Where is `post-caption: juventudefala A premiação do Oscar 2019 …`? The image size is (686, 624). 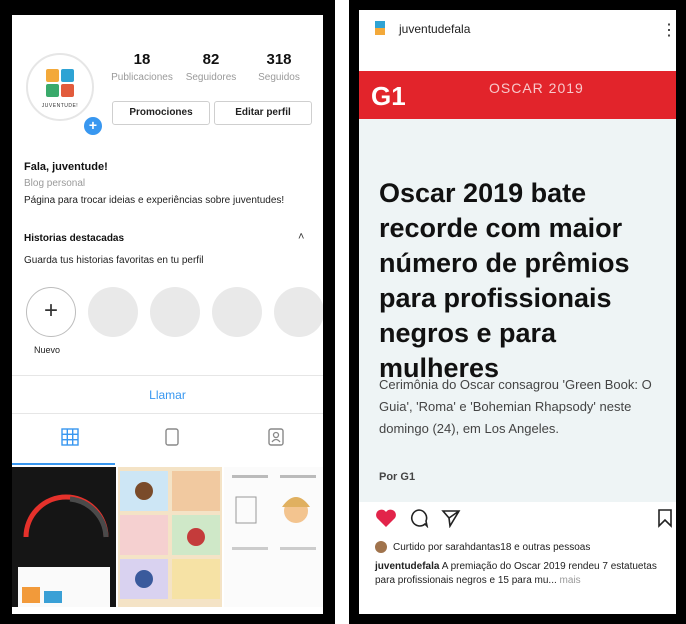 post-caption: juventudefala A premiação do Oscar 2019 … is located at coordinates (525, 574).